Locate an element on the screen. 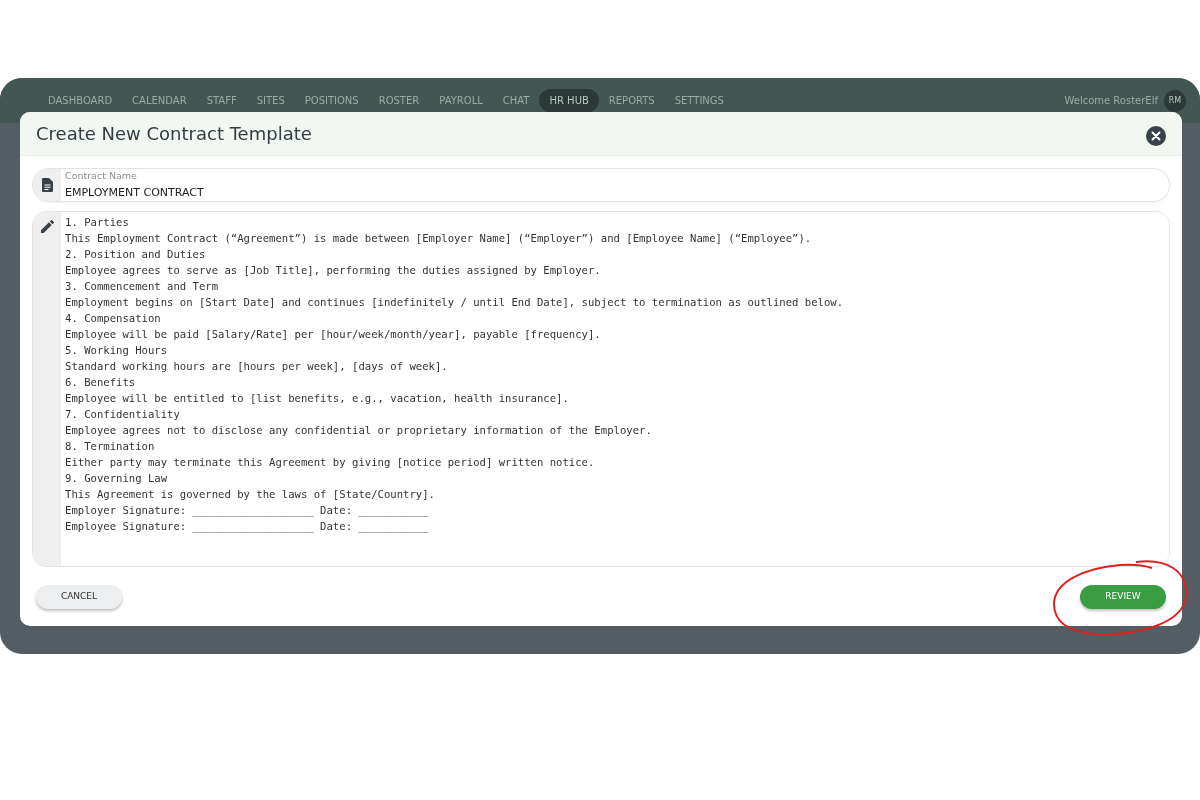 Image resolution: width=1200 pixels, height=800 pixels. dialog-title: Create New Contract Template is located at coordinates (174, 133).